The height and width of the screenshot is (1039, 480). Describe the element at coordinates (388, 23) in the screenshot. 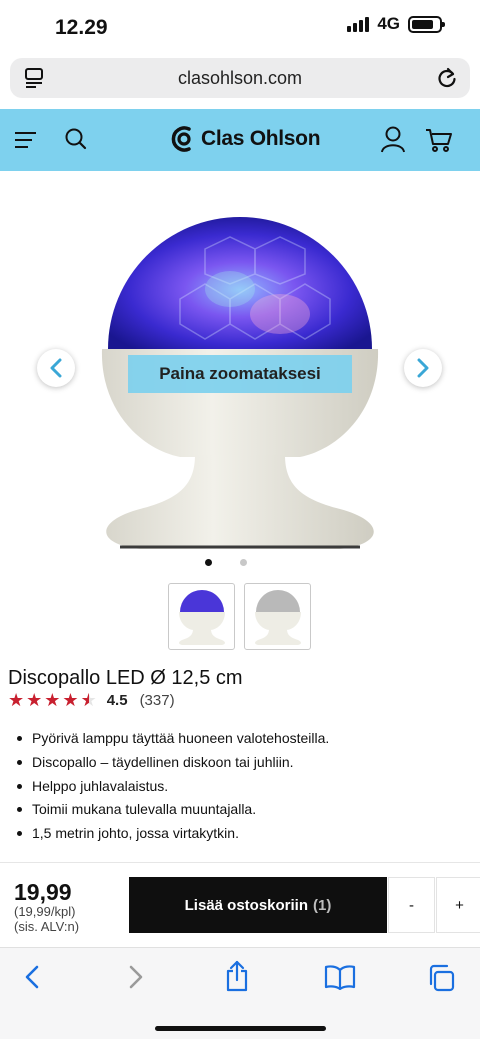

I see `network-label: 4G` at that location.